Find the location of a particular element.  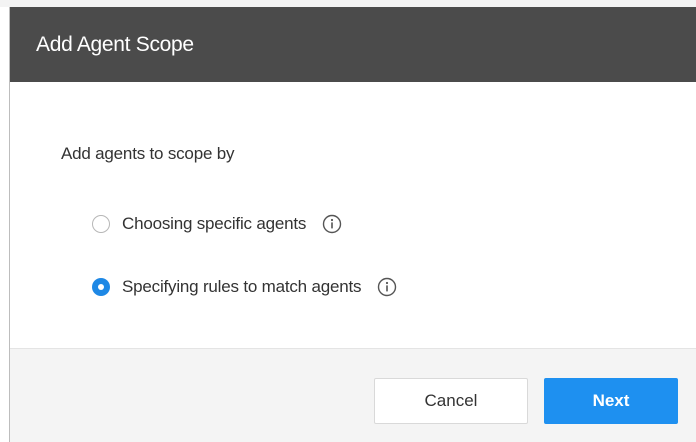

radio-choosing-specific-agents is located at coordinates (101, 224).